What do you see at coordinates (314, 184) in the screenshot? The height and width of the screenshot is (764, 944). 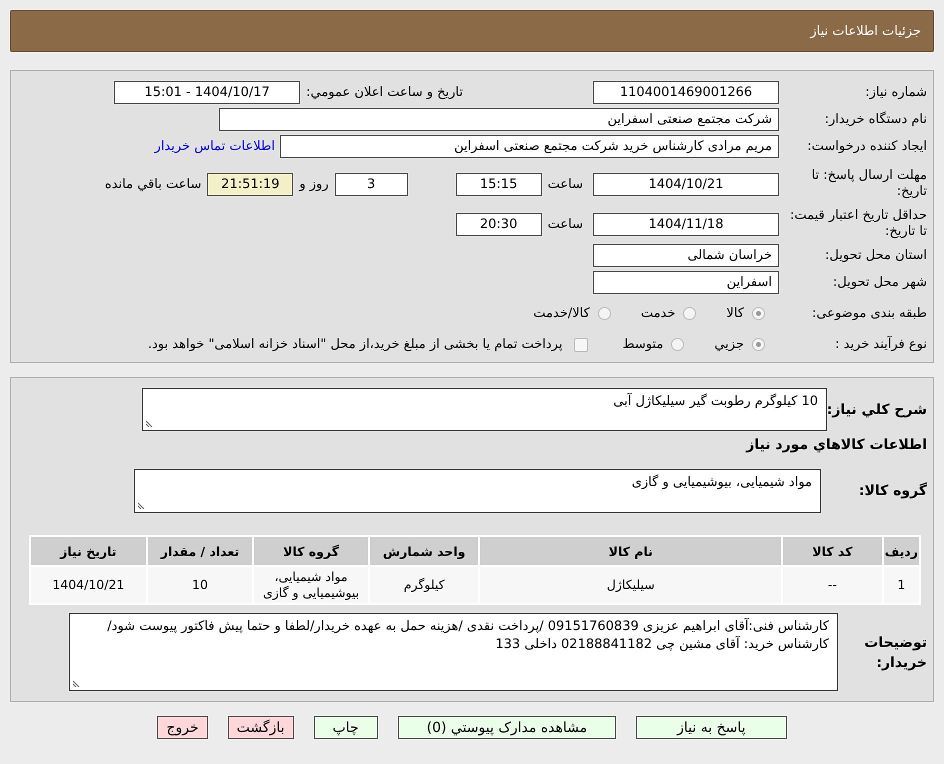 I see `field-label: روز و` at bounding box center [314, 184].